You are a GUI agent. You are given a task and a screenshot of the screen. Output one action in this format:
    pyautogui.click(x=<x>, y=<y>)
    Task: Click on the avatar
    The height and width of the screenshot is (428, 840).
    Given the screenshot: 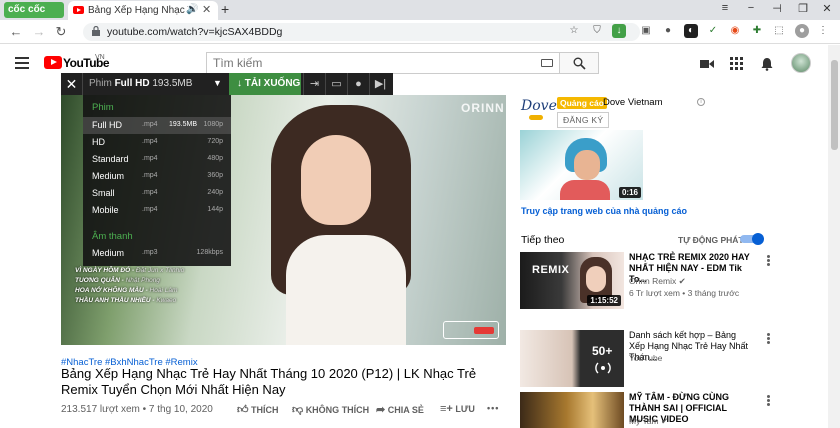 What is the action you would take?
    pyautogui.click(x=801, y=63)
    